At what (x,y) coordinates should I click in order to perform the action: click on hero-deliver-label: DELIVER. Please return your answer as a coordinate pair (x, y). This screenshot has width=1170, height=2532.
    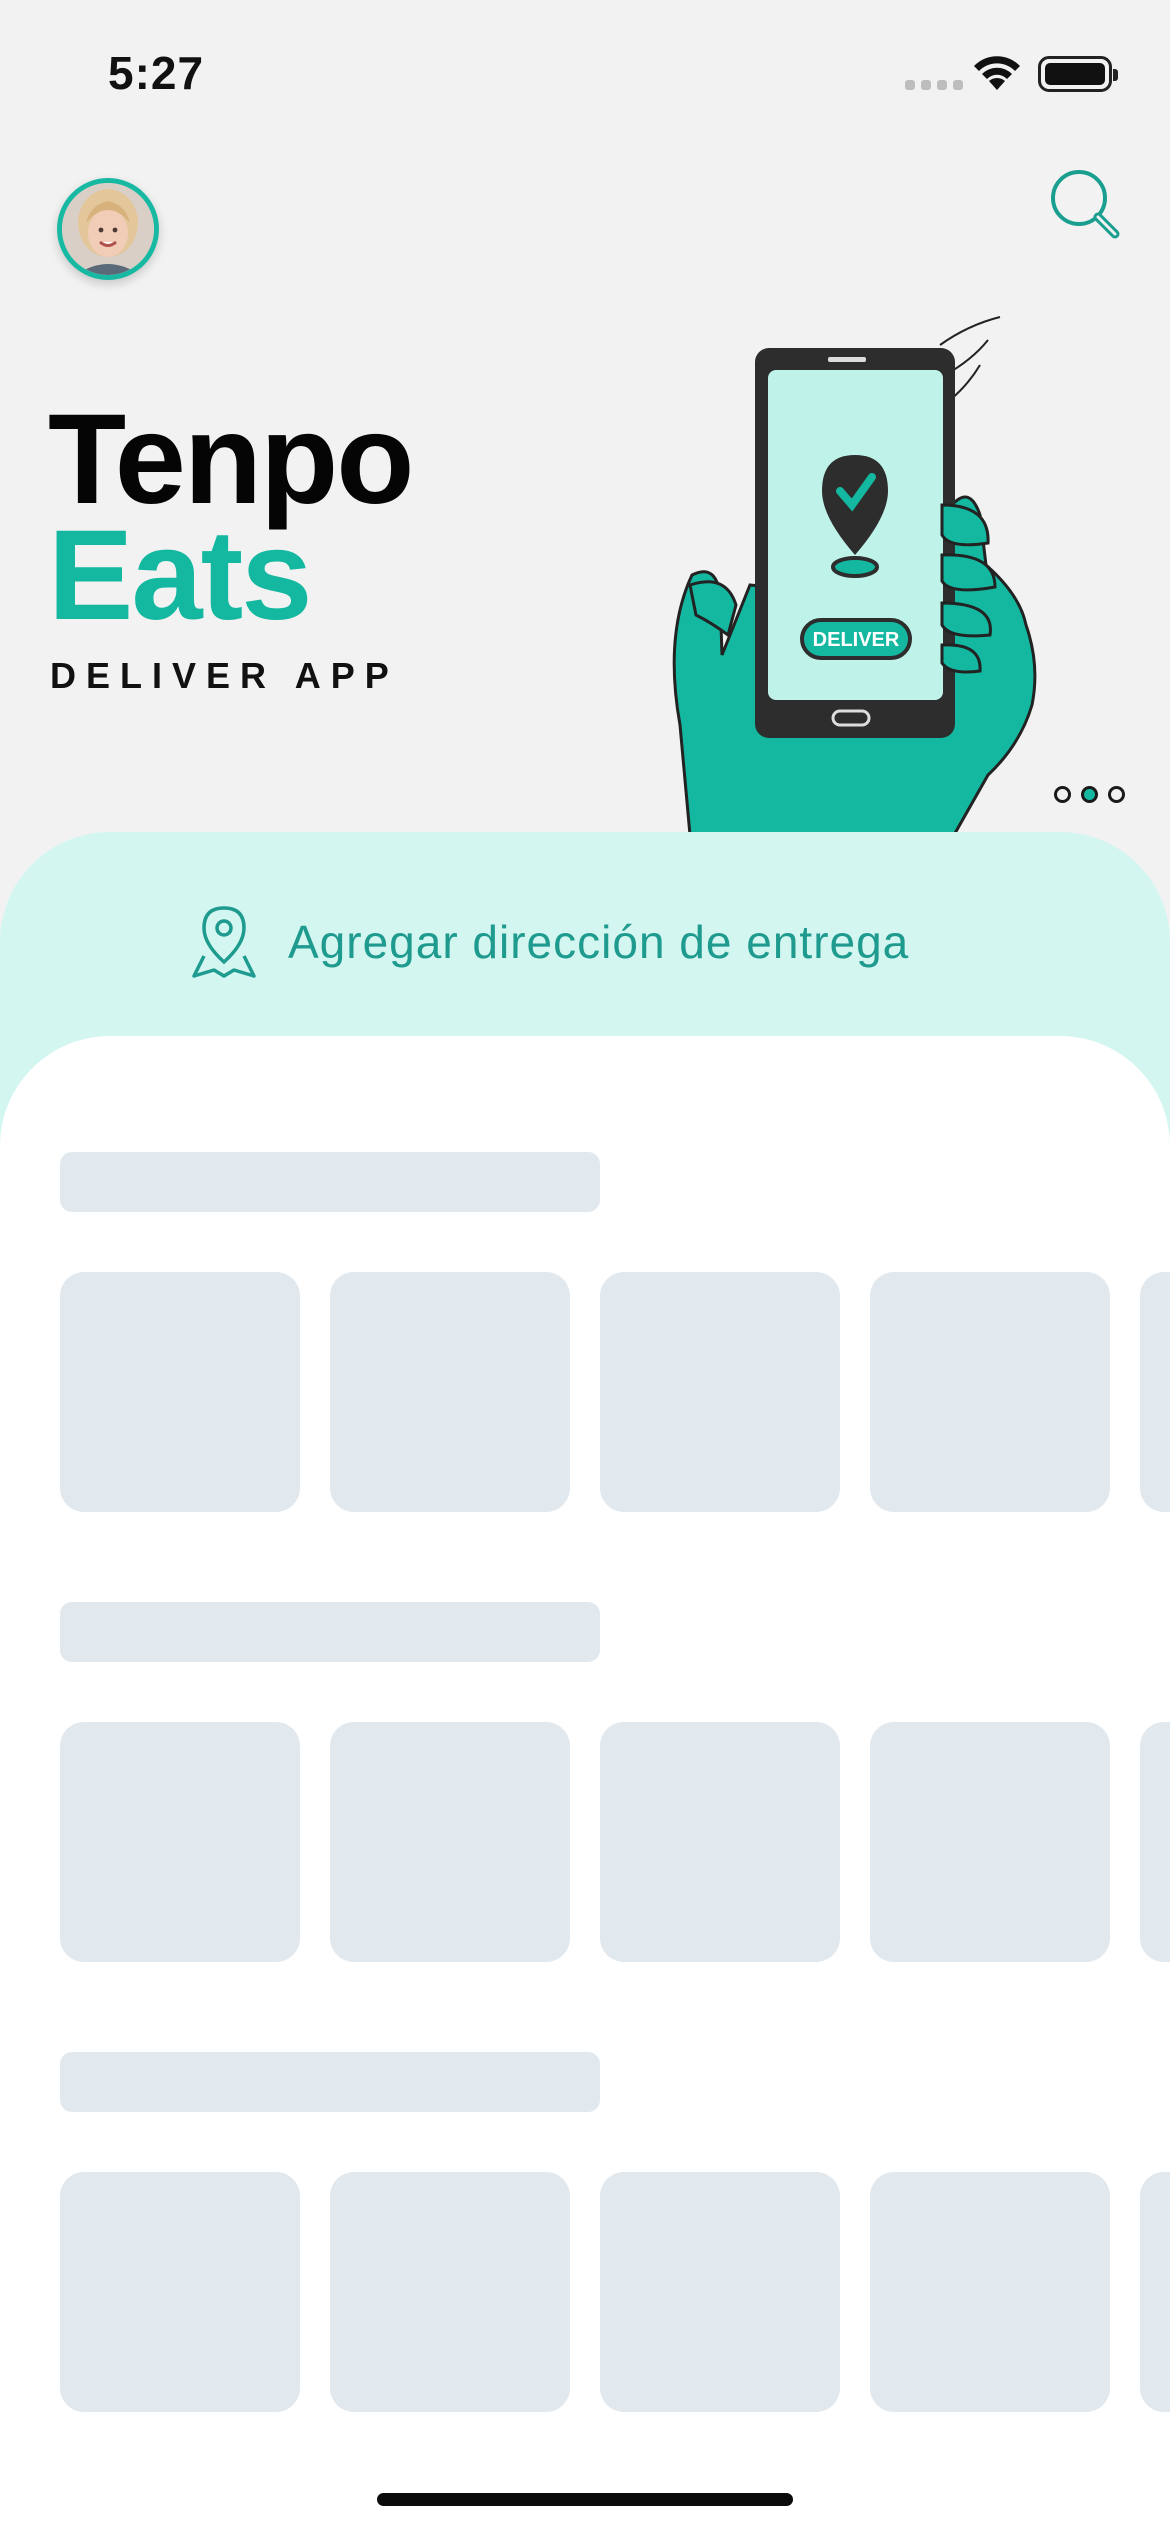
    Looking at the image, I should click on (856, 640).